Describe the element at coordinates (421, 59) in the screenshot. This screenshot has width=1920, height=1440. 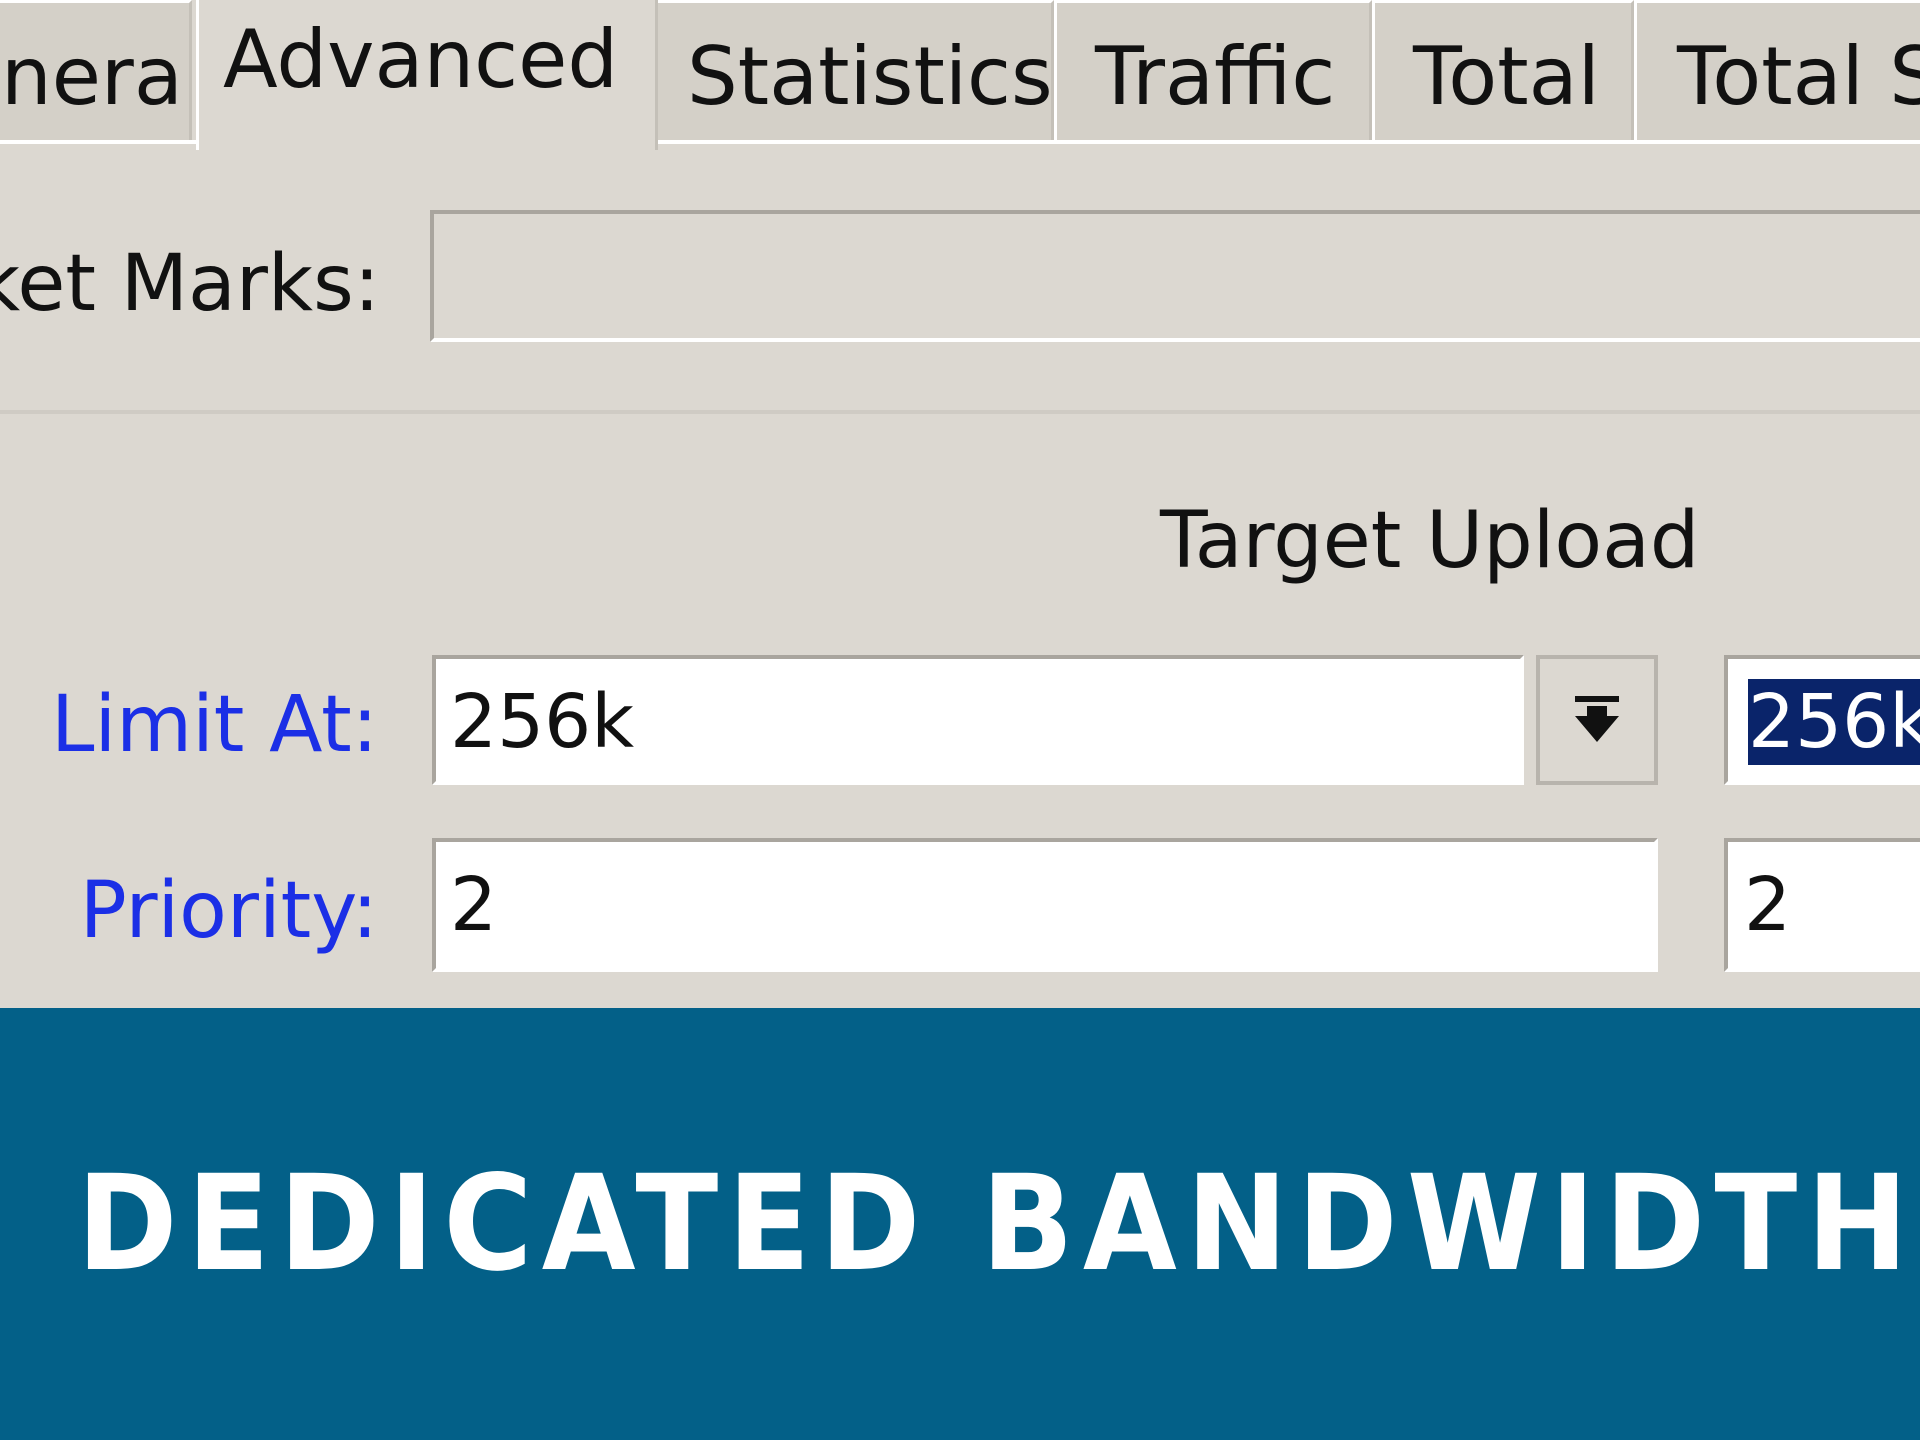
I see `tab-label: Advanced` at that location.